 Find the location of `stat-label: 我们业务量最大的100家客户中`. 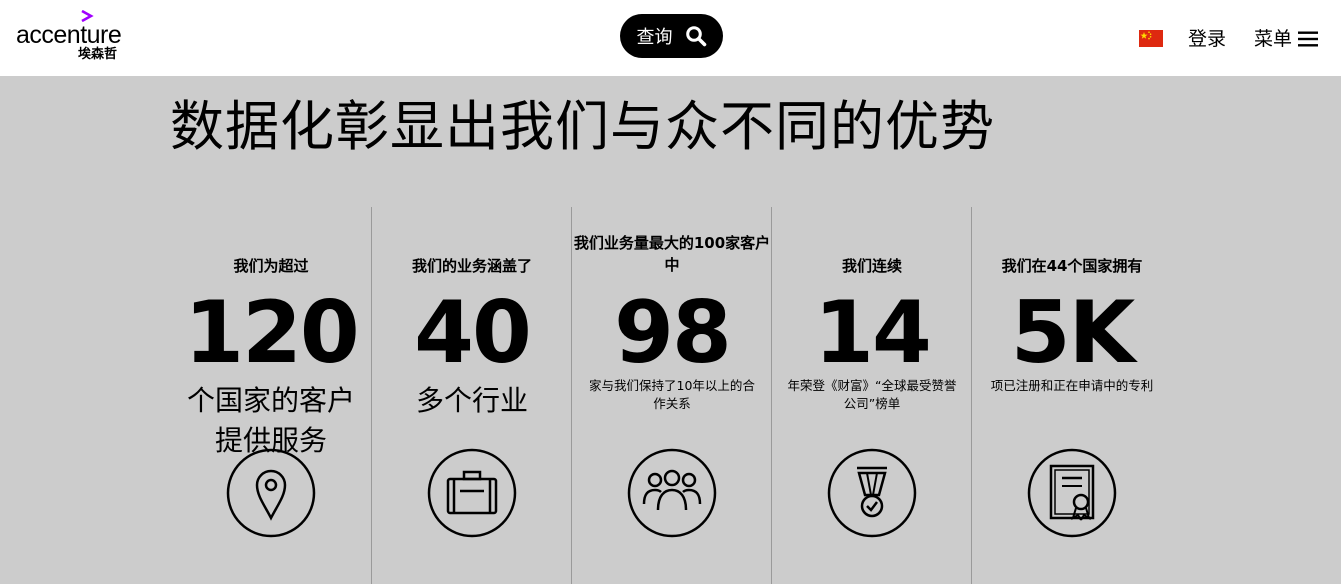

stat-label: 我们业务量最大的100家客户中 is located at coordinates (672, 254).